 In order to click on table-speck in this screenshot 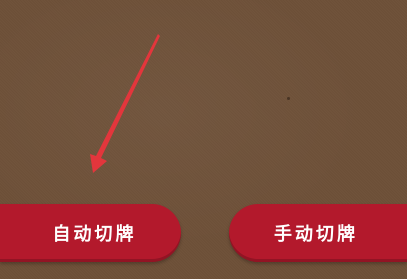, I will do `click(288, 98)`.